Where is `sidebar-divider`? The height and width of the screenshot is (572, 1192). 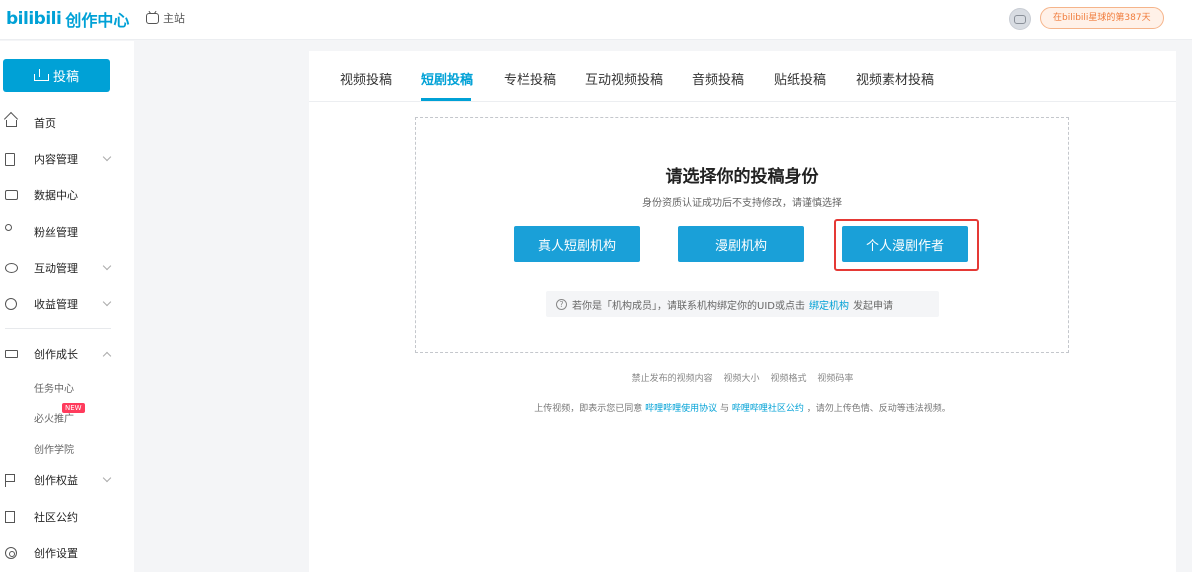 sidebar-divider is located at coordinates (58, 328).